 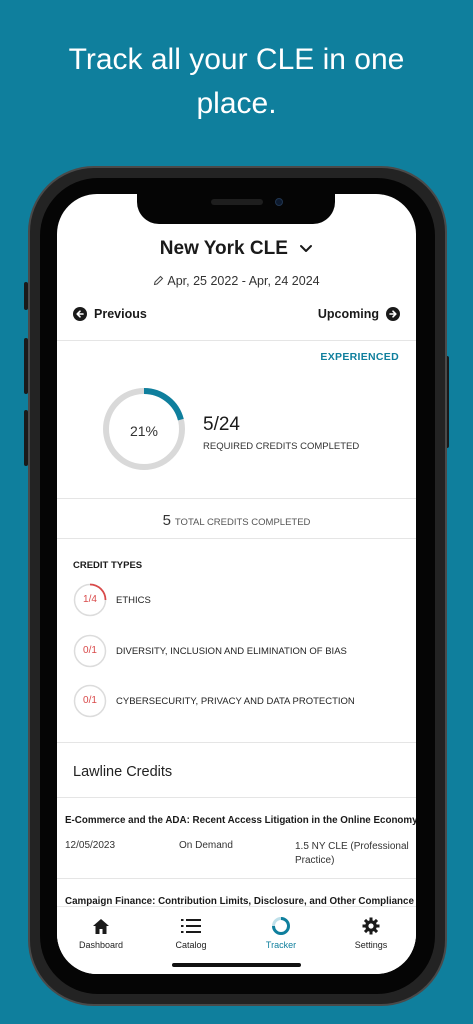 I want to click on tab-tracker: Tracker, so click(x=281, y=932).